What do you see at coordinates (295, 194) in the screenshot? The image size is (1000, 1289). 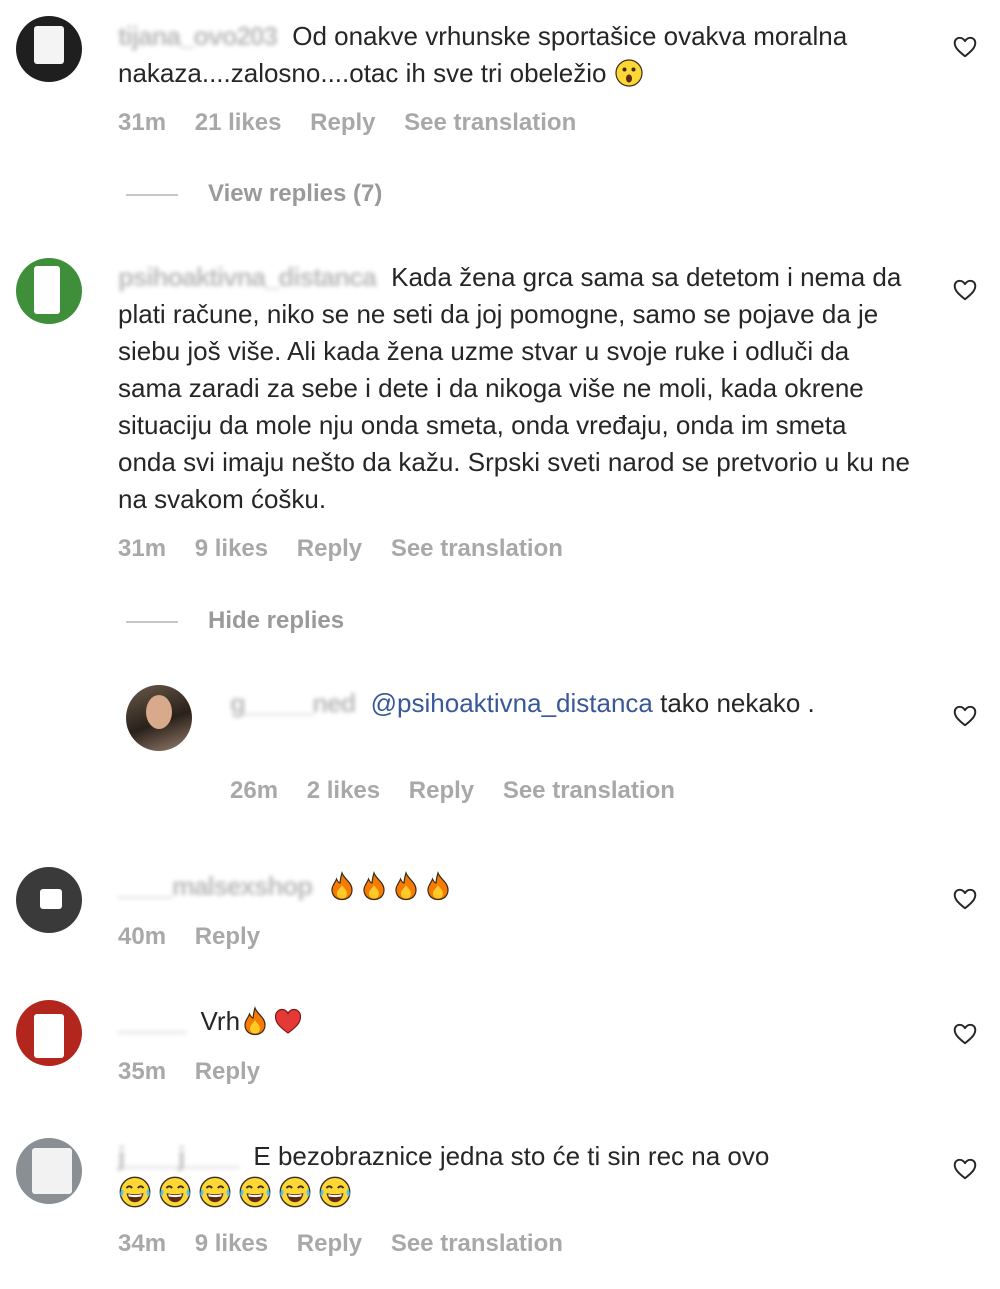 I see `view-replies-button: View replies (7)` at bounding box center [295, 194].